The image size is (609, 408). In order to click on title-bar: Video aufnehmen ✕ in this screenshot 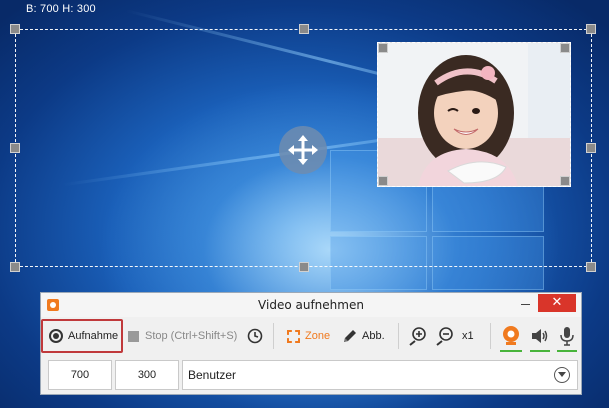, I will do `click(311, 305)`.